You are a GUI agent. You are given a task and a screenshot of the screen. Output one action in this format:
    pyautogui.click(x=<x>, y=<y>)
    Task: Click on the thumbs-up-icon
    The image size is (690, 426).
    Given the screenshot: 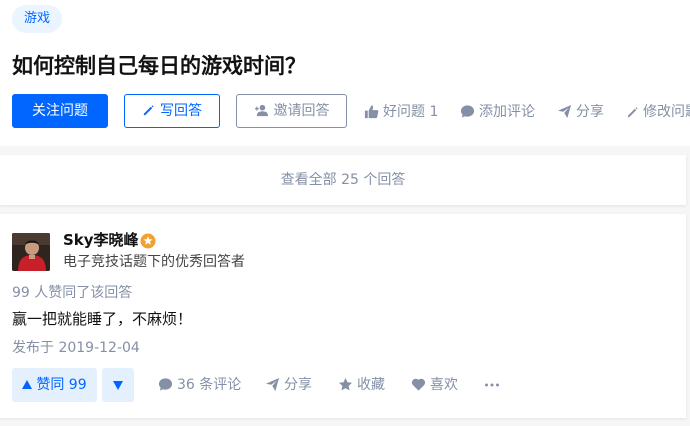 What is the action you would take?
    pyautogui.click(x=371, y=112)
    